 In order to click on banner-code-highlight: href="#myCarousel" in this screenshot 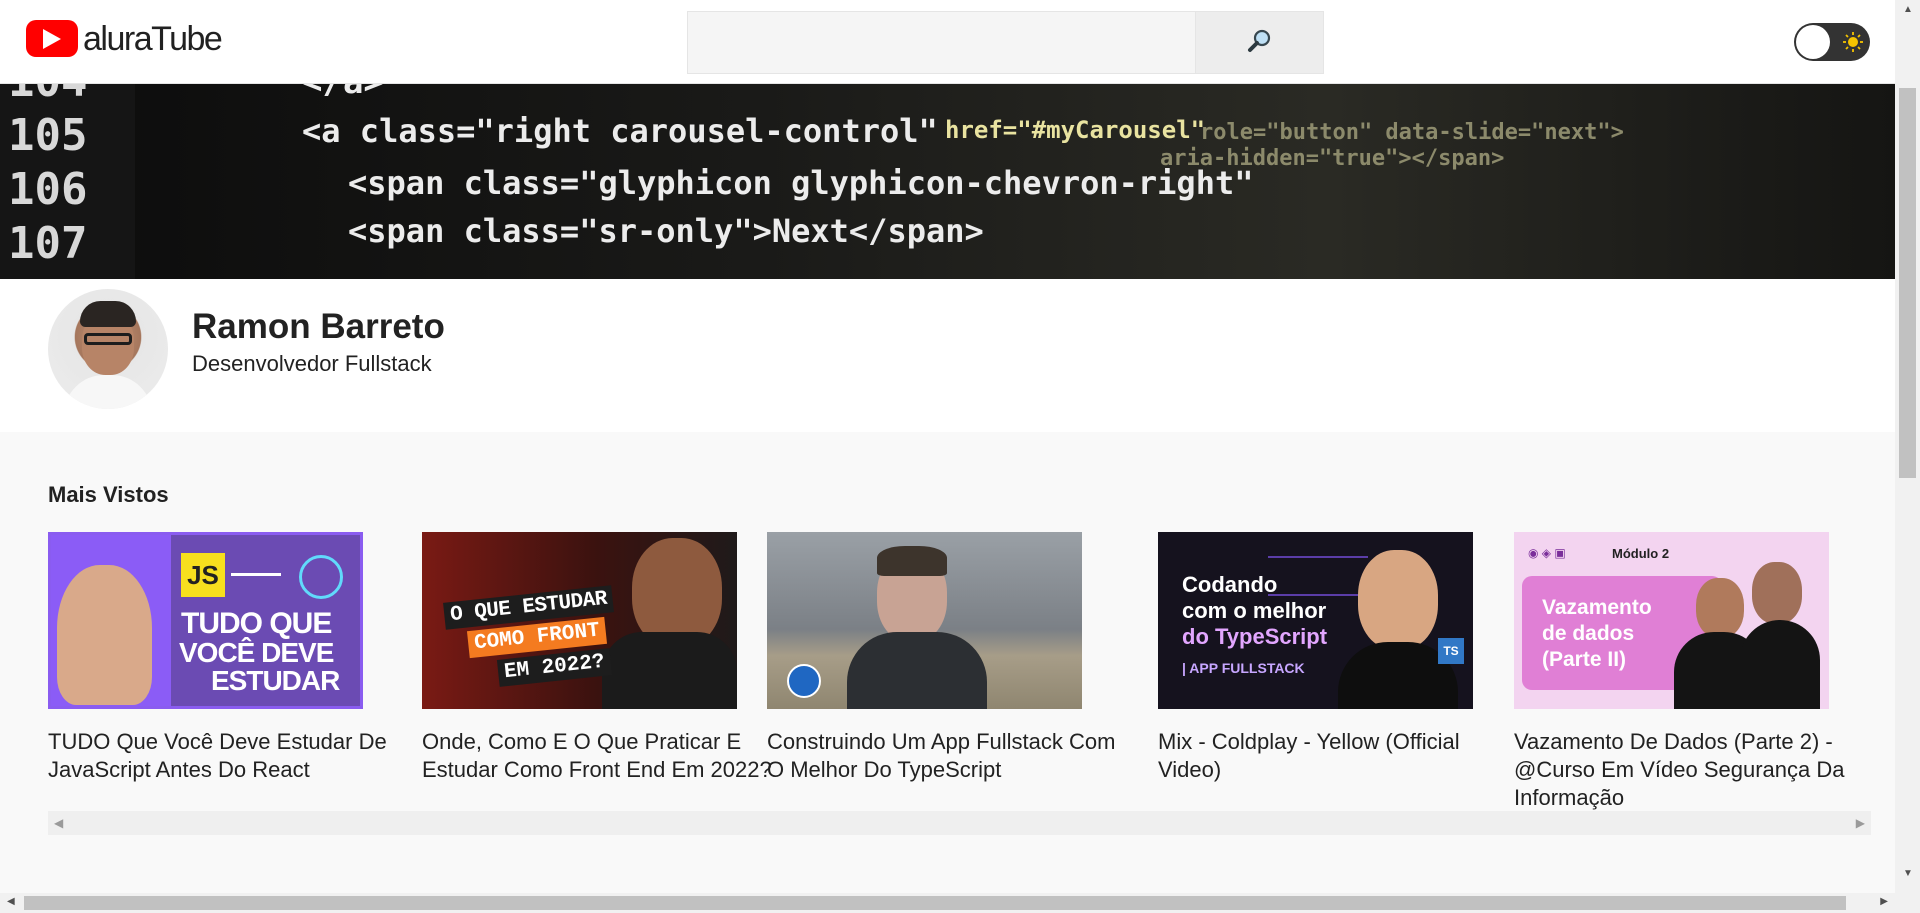, I will do `click(1075, 130)`.